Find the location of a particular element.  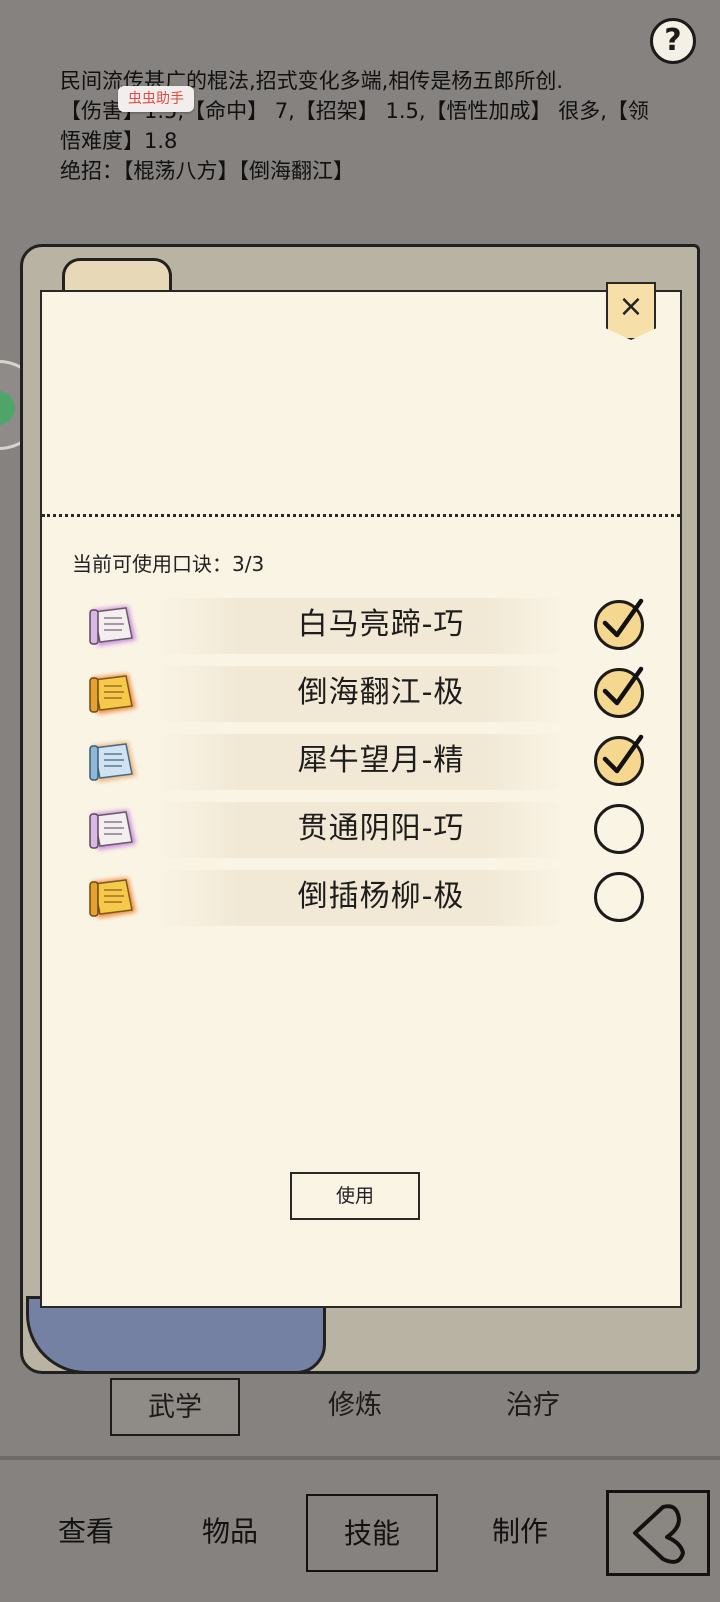

nav-view: 查看 is located at coordinates (86, 1533).